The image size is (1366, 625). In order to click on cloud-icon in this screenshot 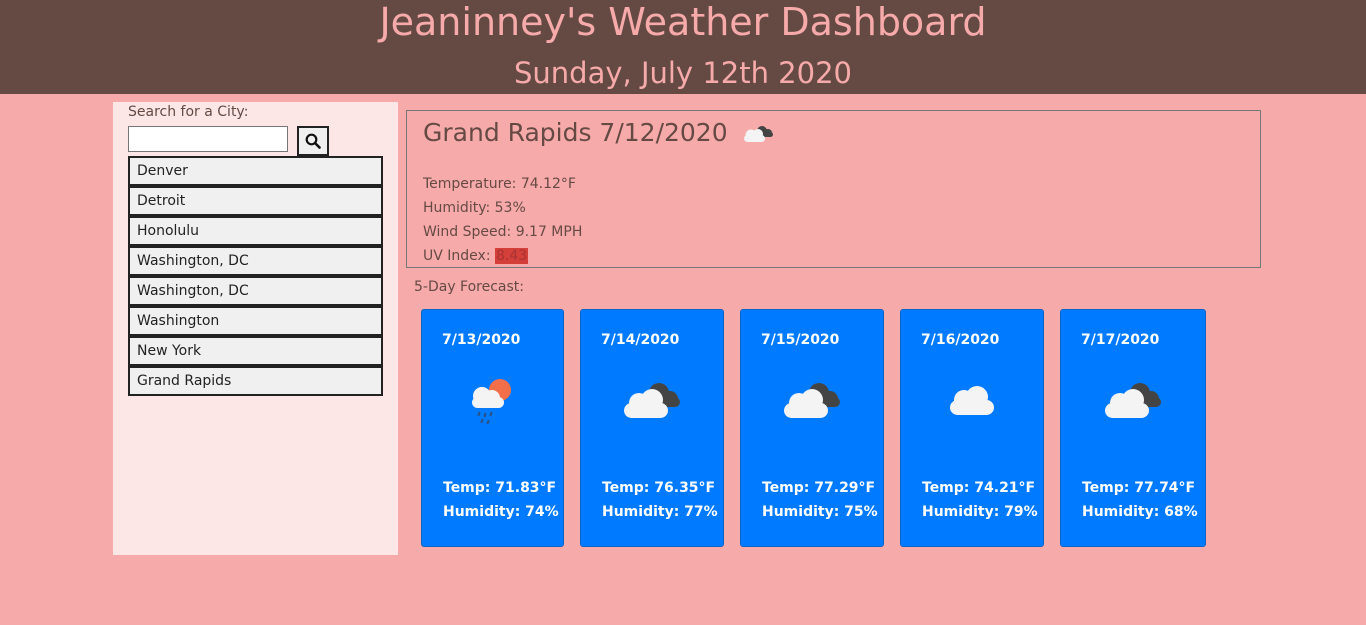, I will do `click(972, 400)`.